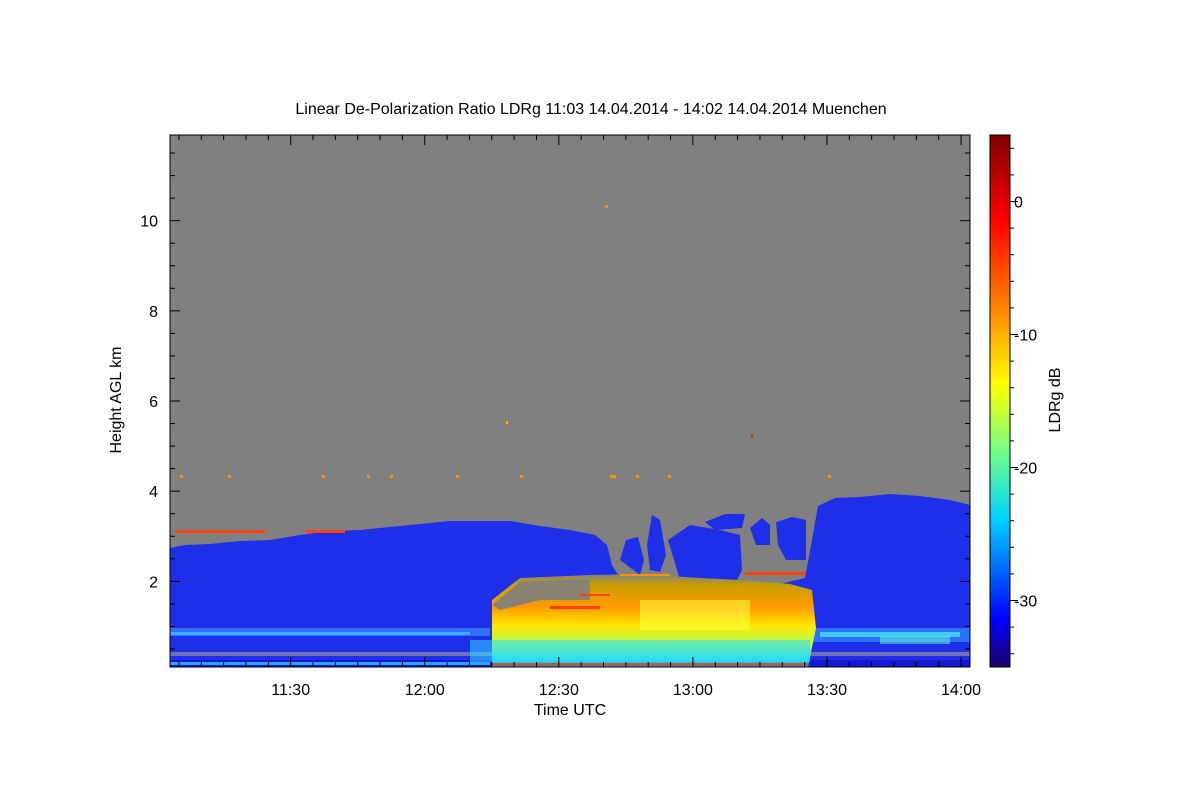  I want to click on x-tick-label: 12:30, so click(559, 690).